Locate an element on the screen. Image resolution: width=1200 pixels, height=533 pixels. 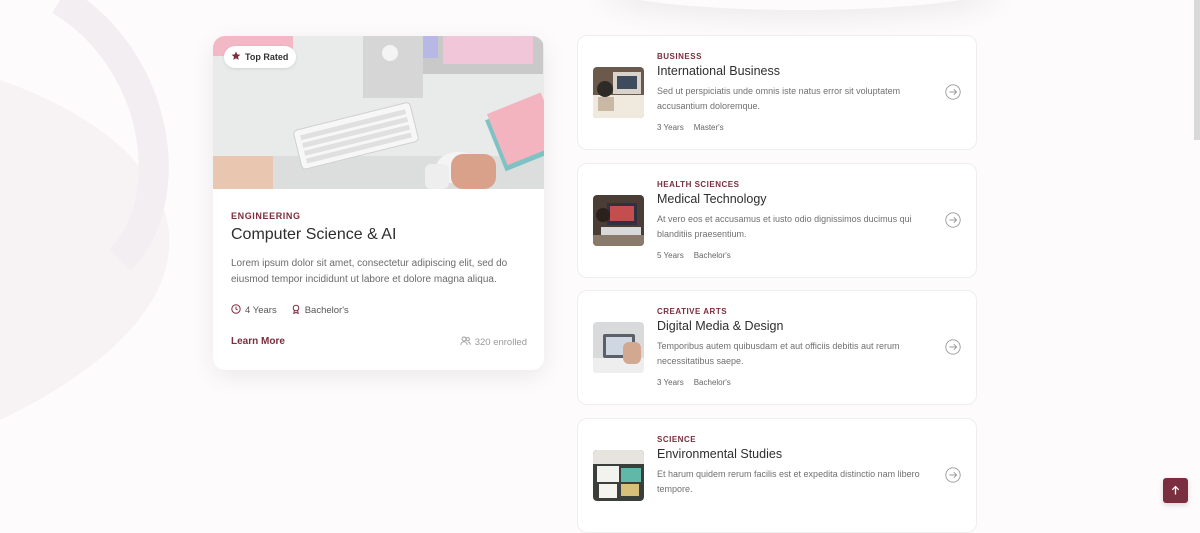
star-icon is located at coordinates (236, 57).